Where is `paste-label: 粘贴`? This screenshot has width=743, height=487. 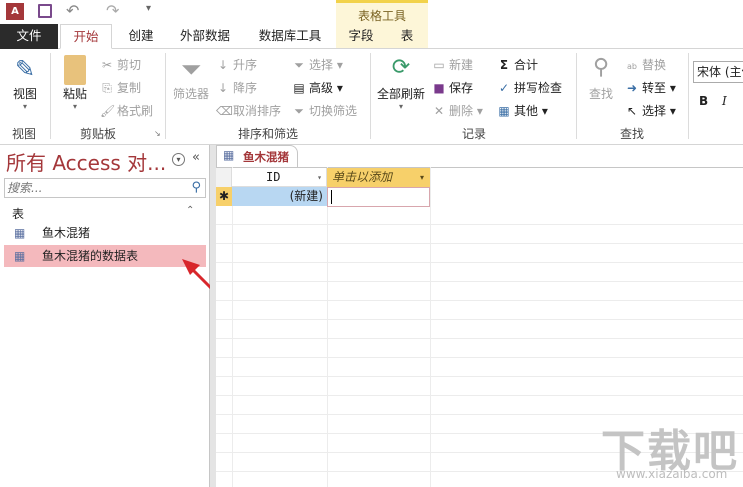 paste-label: 粘贴 is located at coordinates (74, 94).